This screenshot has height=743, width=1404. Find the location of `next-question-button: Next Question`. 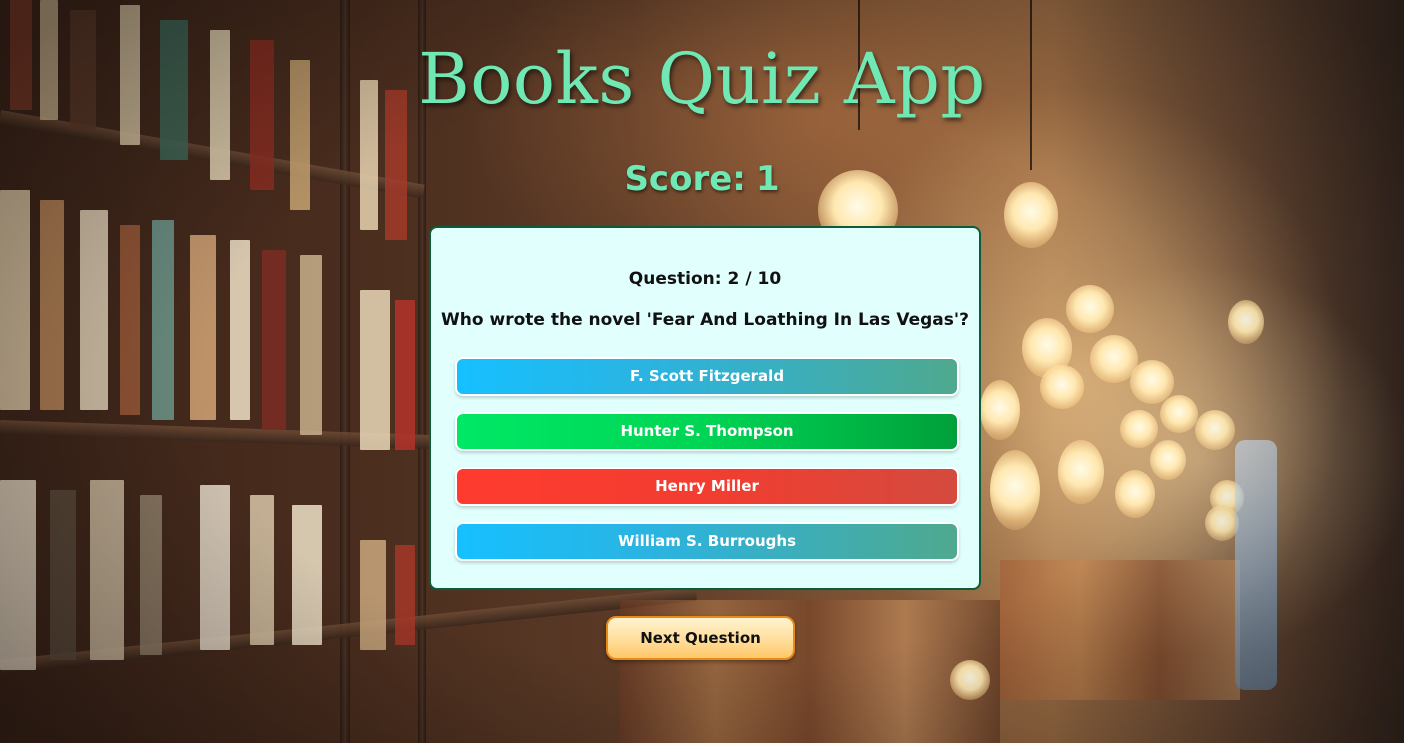

next-question-button: Next Question is located at coordinates (700, 638).